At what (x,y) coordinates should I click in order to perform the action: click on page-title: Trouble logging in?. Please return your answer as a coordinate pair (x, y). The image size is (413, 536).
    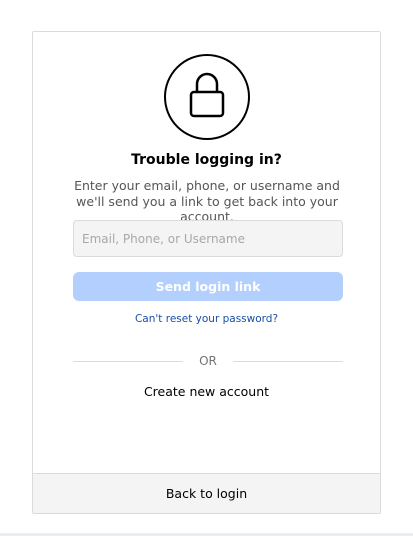
    Looking at the image, I should click on (206, 160).